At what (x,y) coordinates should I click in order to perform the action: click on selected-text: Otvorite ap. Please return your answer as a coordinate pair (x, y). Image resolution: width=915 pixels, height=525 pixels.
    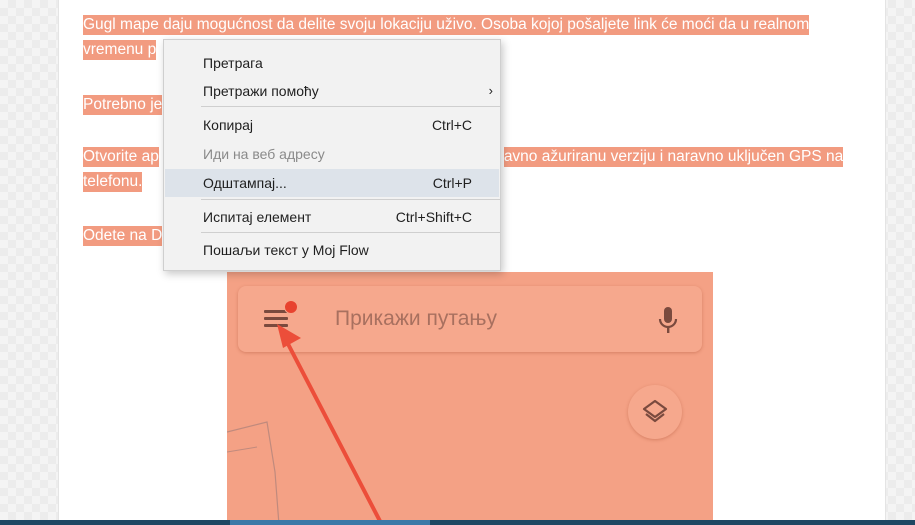
    Looking at the image, I should click on (121, 157).